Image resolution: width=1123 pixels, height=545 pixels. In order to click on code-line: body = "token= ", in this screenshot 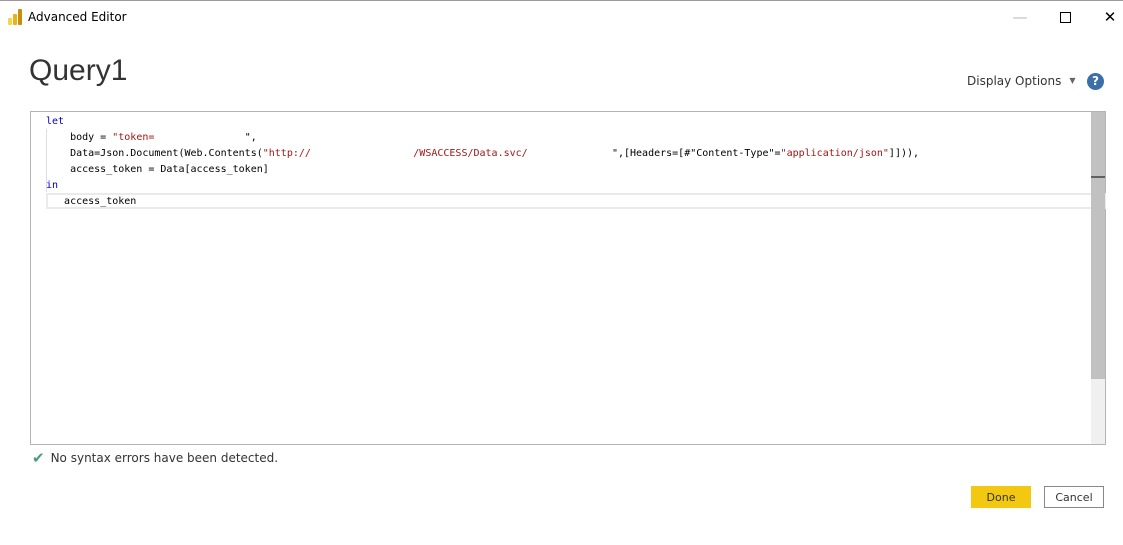, I will do `click(151, 137)`.